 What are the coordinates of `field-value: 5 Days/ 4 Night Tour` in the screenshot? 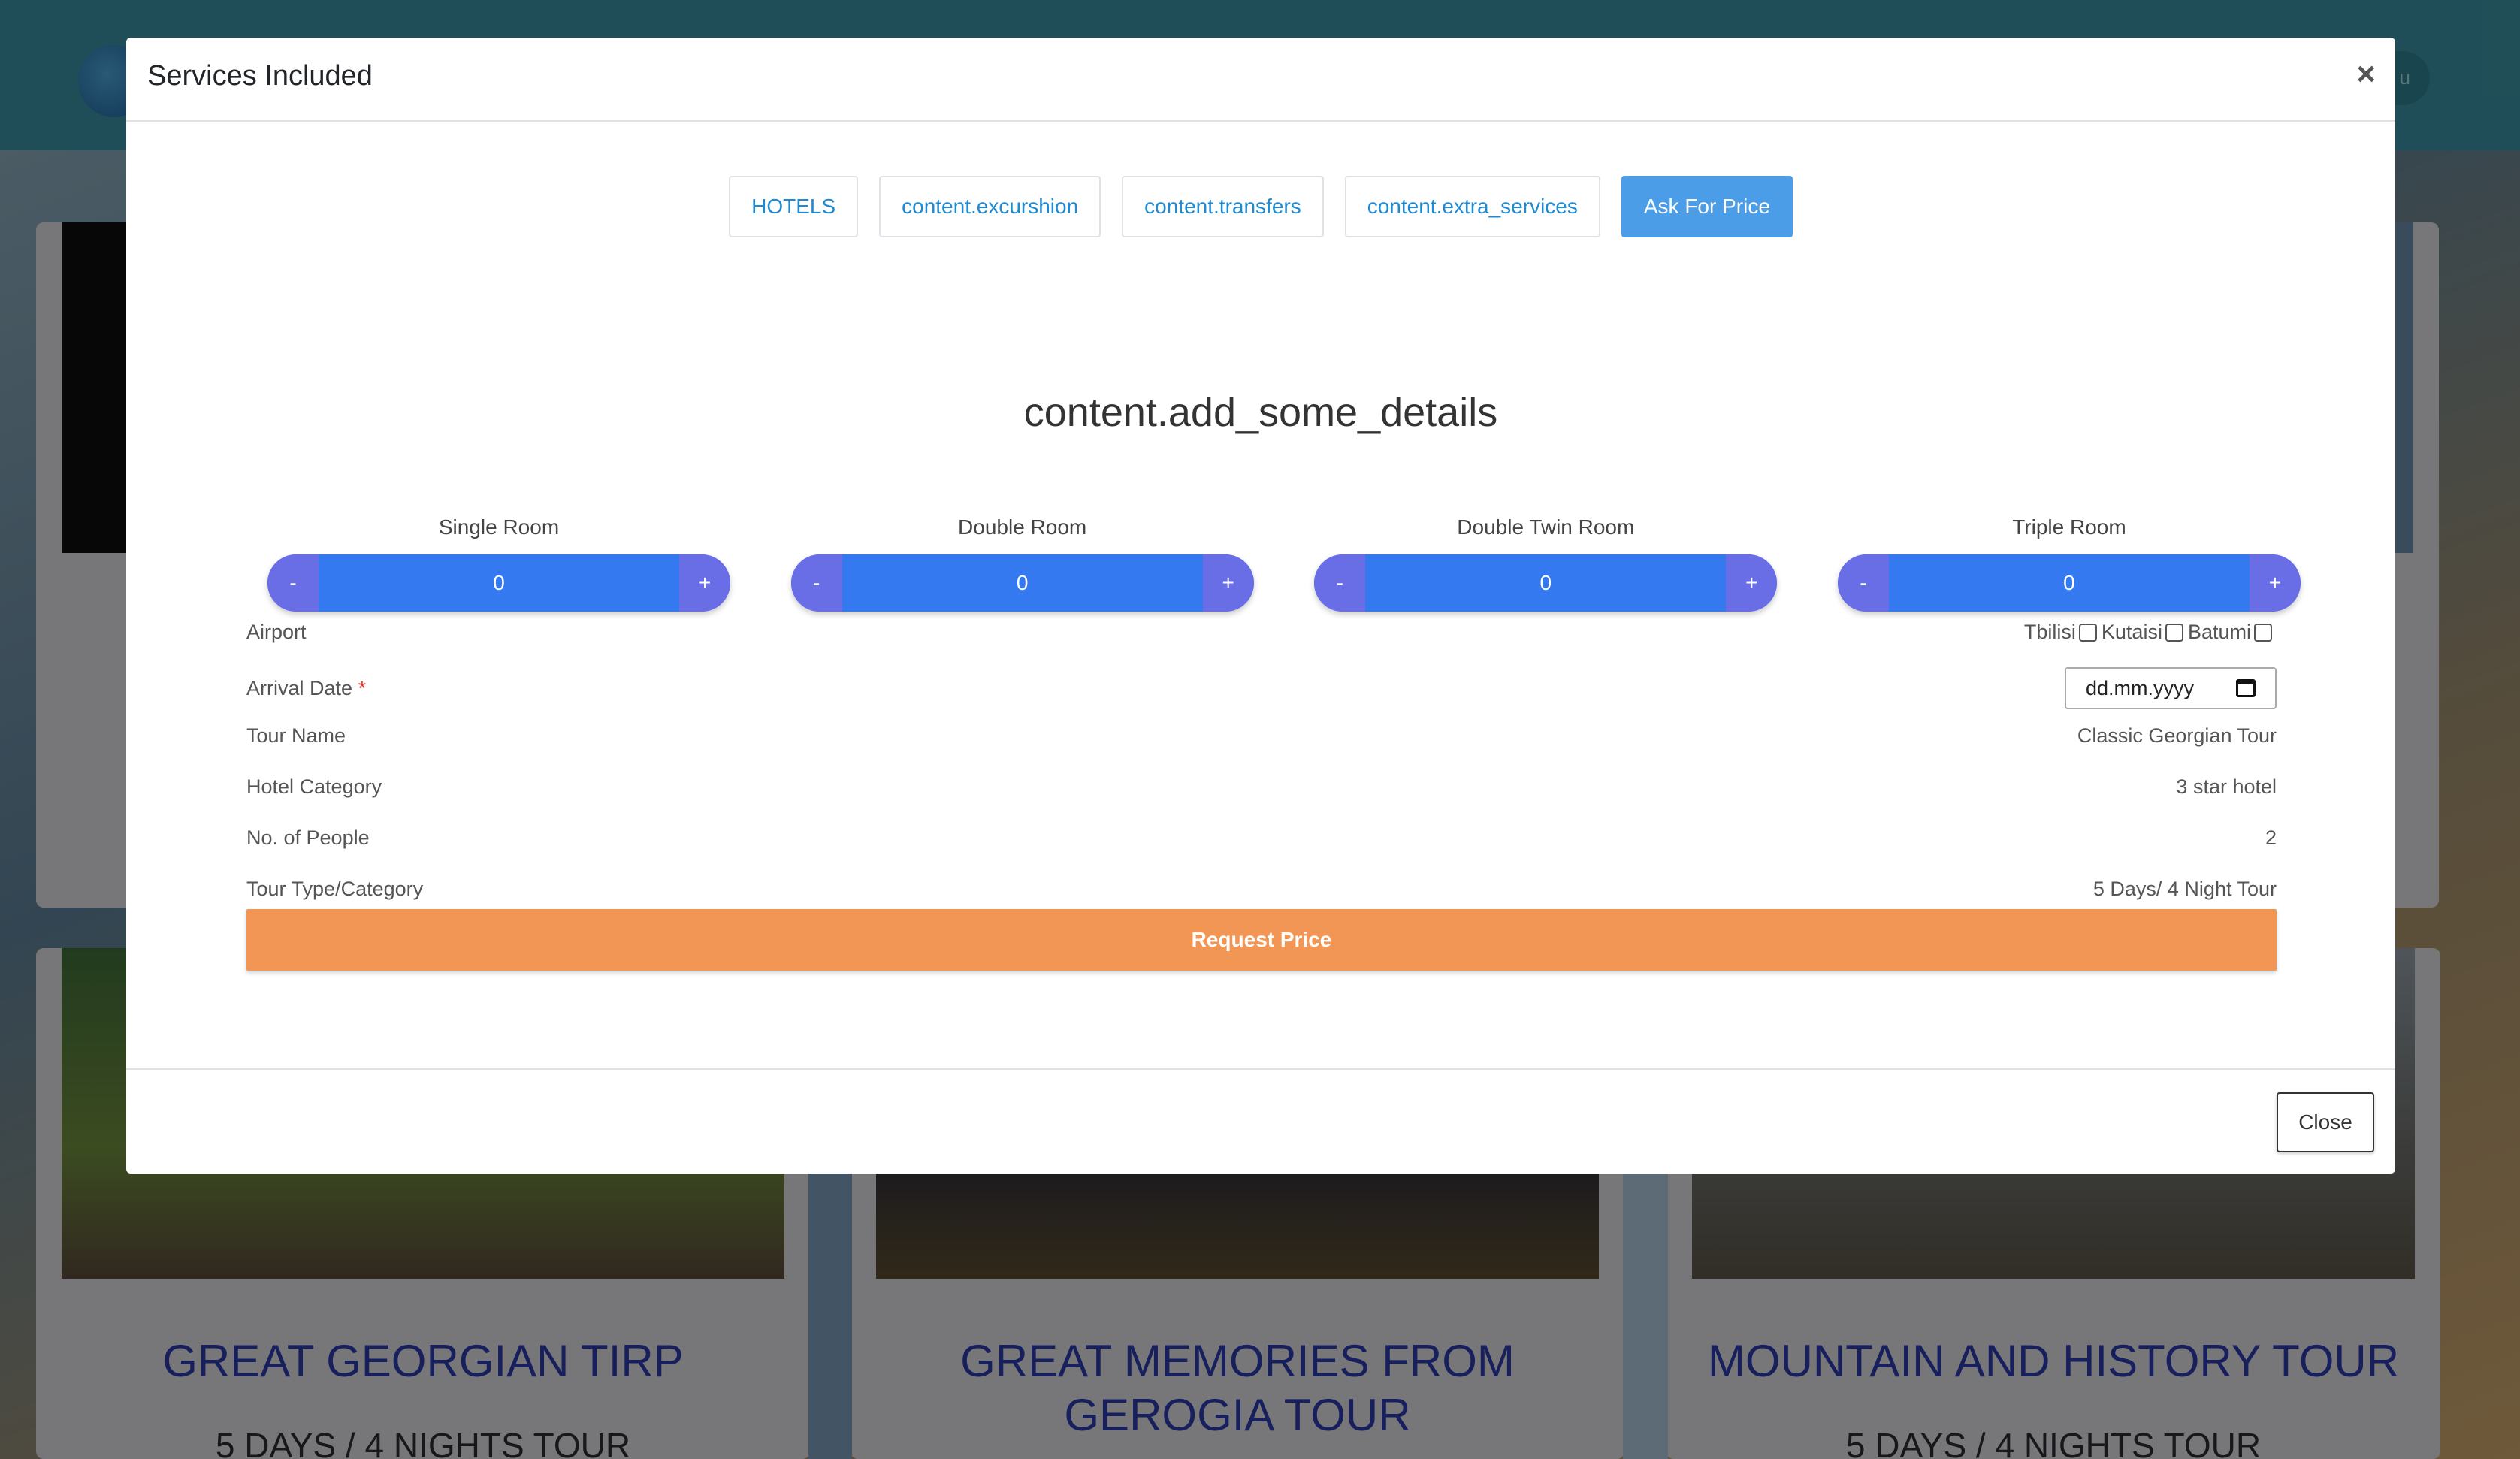 It's located at (2184, 889).